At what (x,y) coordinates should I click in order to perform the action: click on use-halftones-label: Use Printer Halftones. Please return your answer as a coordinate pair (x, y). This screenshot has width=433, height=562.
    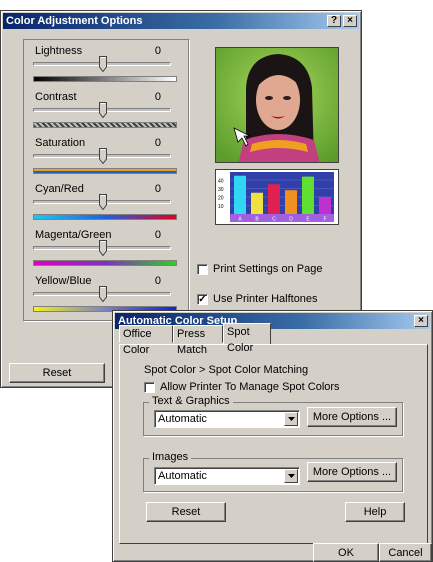
    Looking at the image, I should click on (265, 299).